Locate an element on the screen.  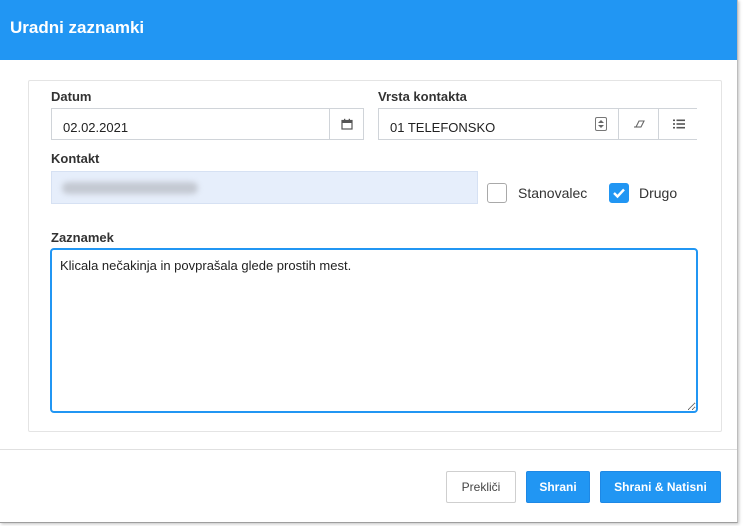
checkmark-icon is located at coordinates (619, 193).